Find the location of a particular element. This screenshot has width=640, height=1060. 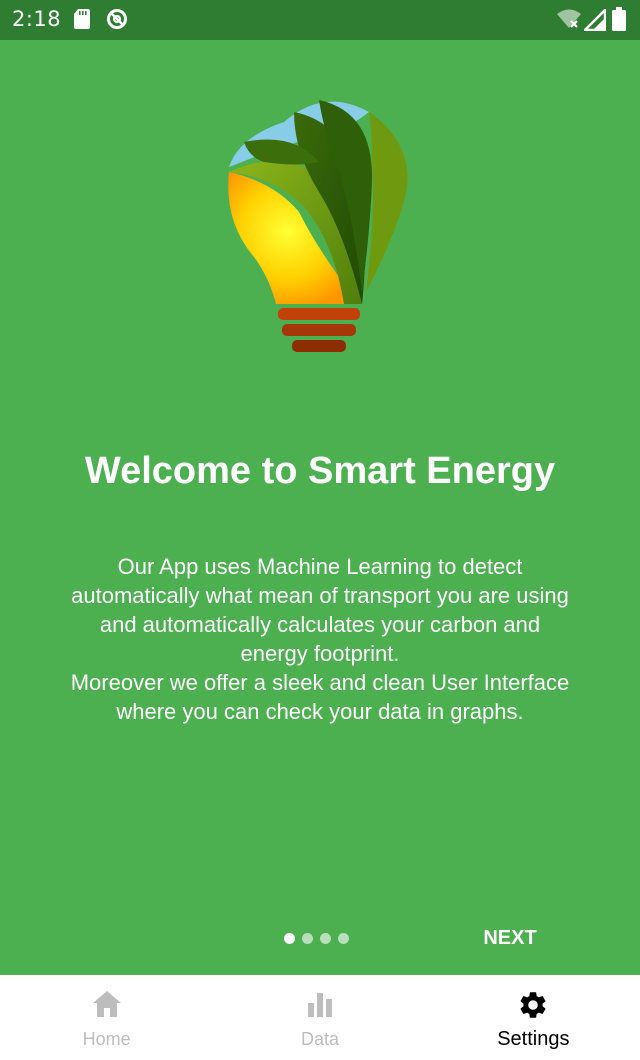

lightbulb-leaf-illustration is located at coordinates (319, 229).